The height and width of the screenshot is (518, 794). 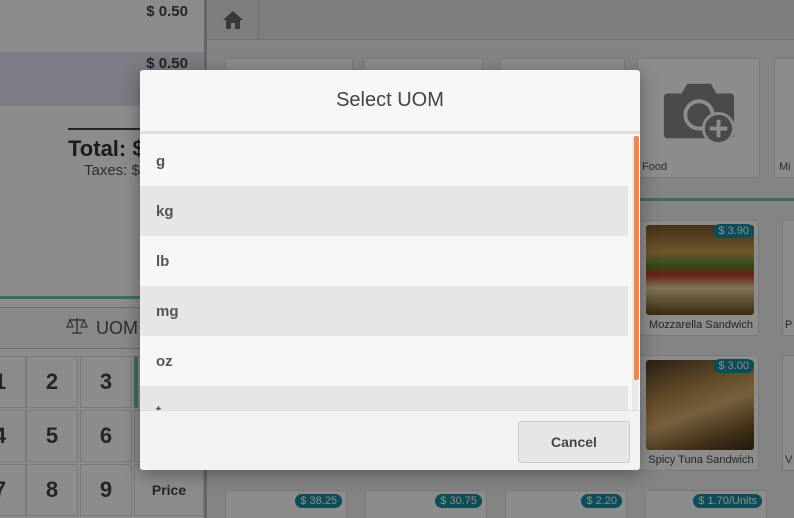 I want to click on uom-option-oz: oz, so click(x=384, y=361).